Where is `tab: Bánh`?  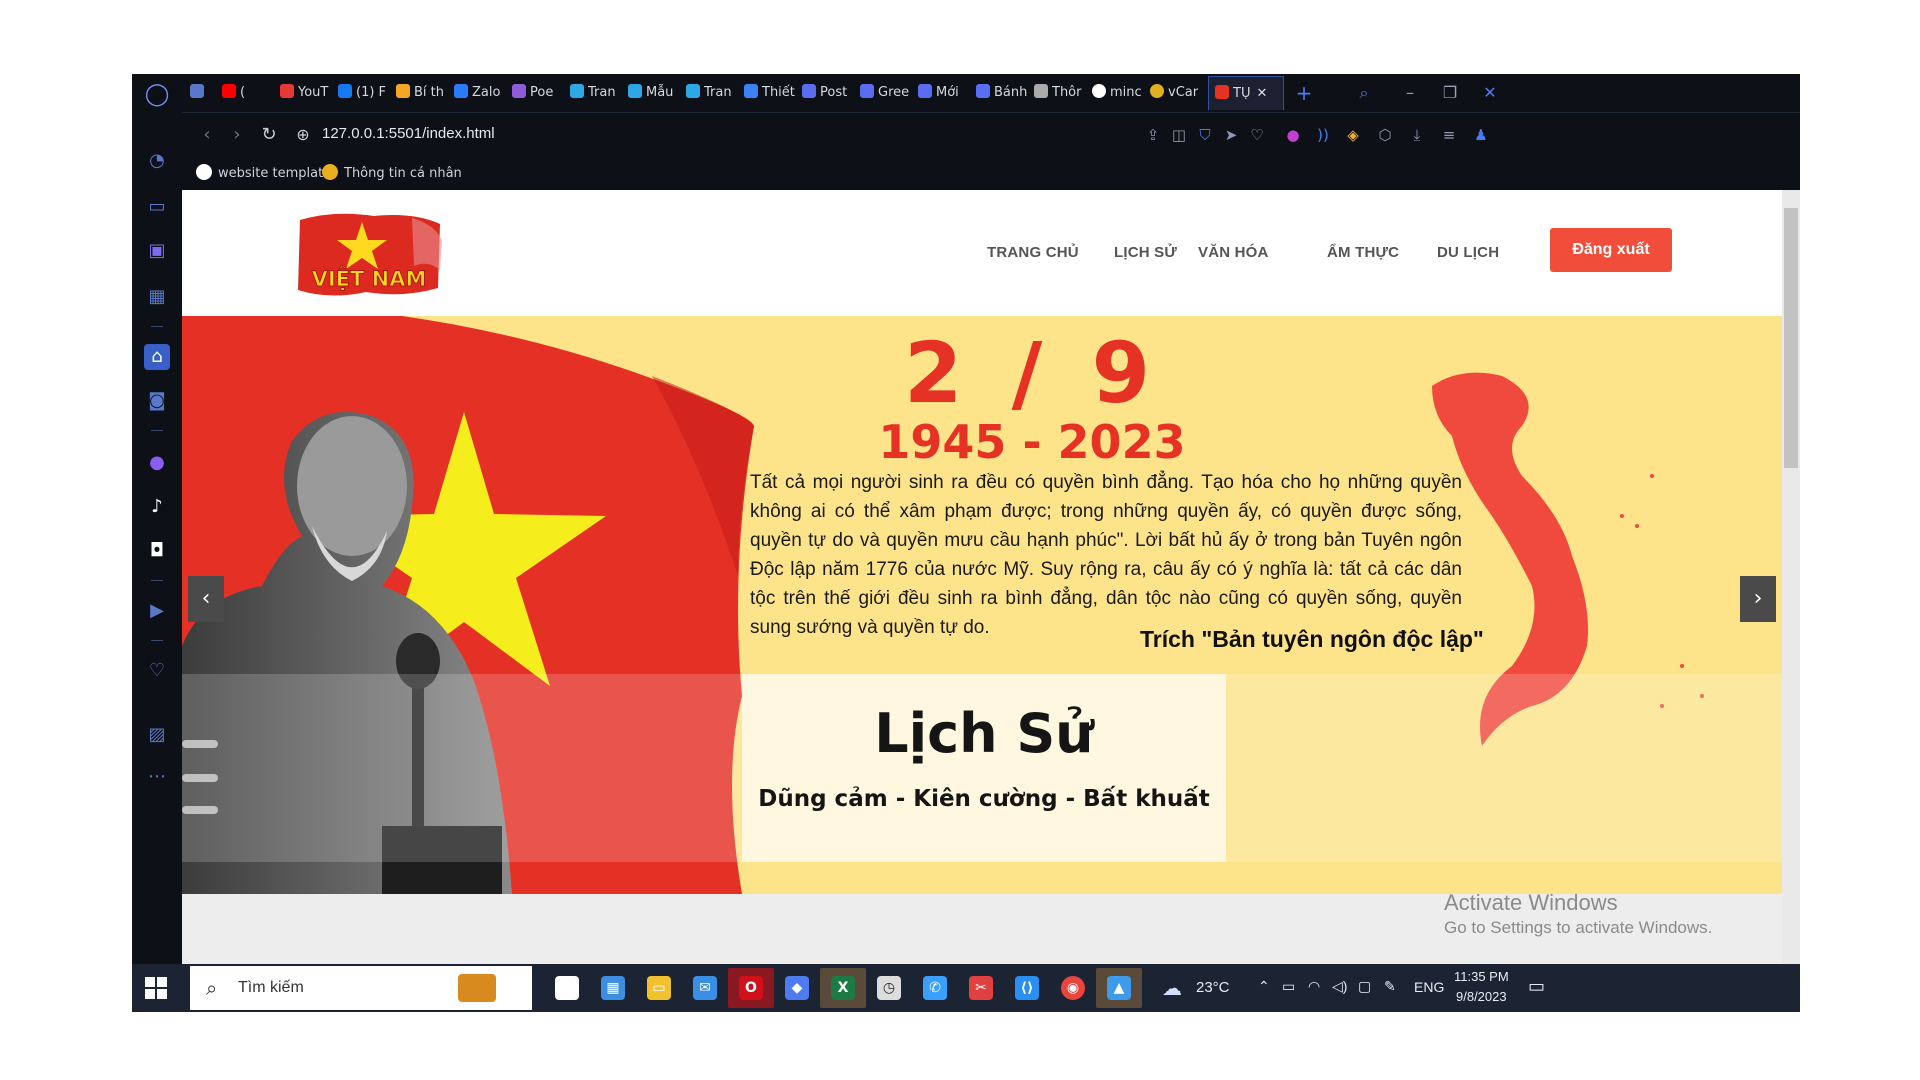
tab: Bánh is located at coordinates (1005, 93).